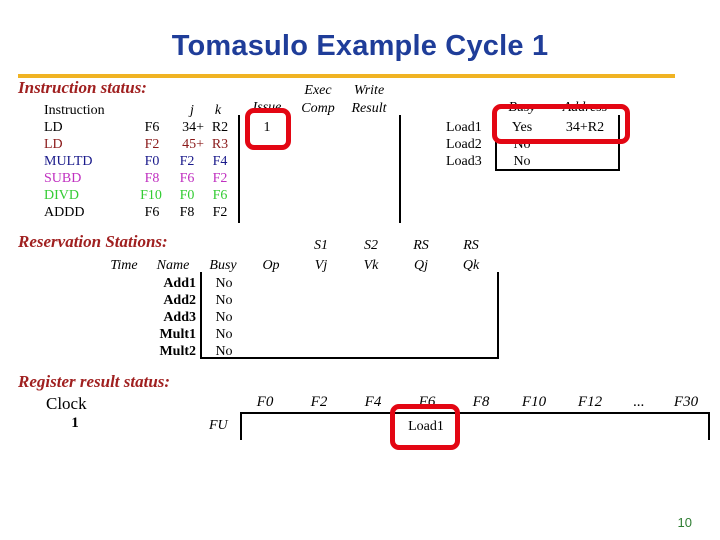 The image size is (720, 540). What do you see at coordinates (93, 241) in the screenshot?
I see `reservation-stations-heading: Reservation Stations:` at bounding box center [93, 241].